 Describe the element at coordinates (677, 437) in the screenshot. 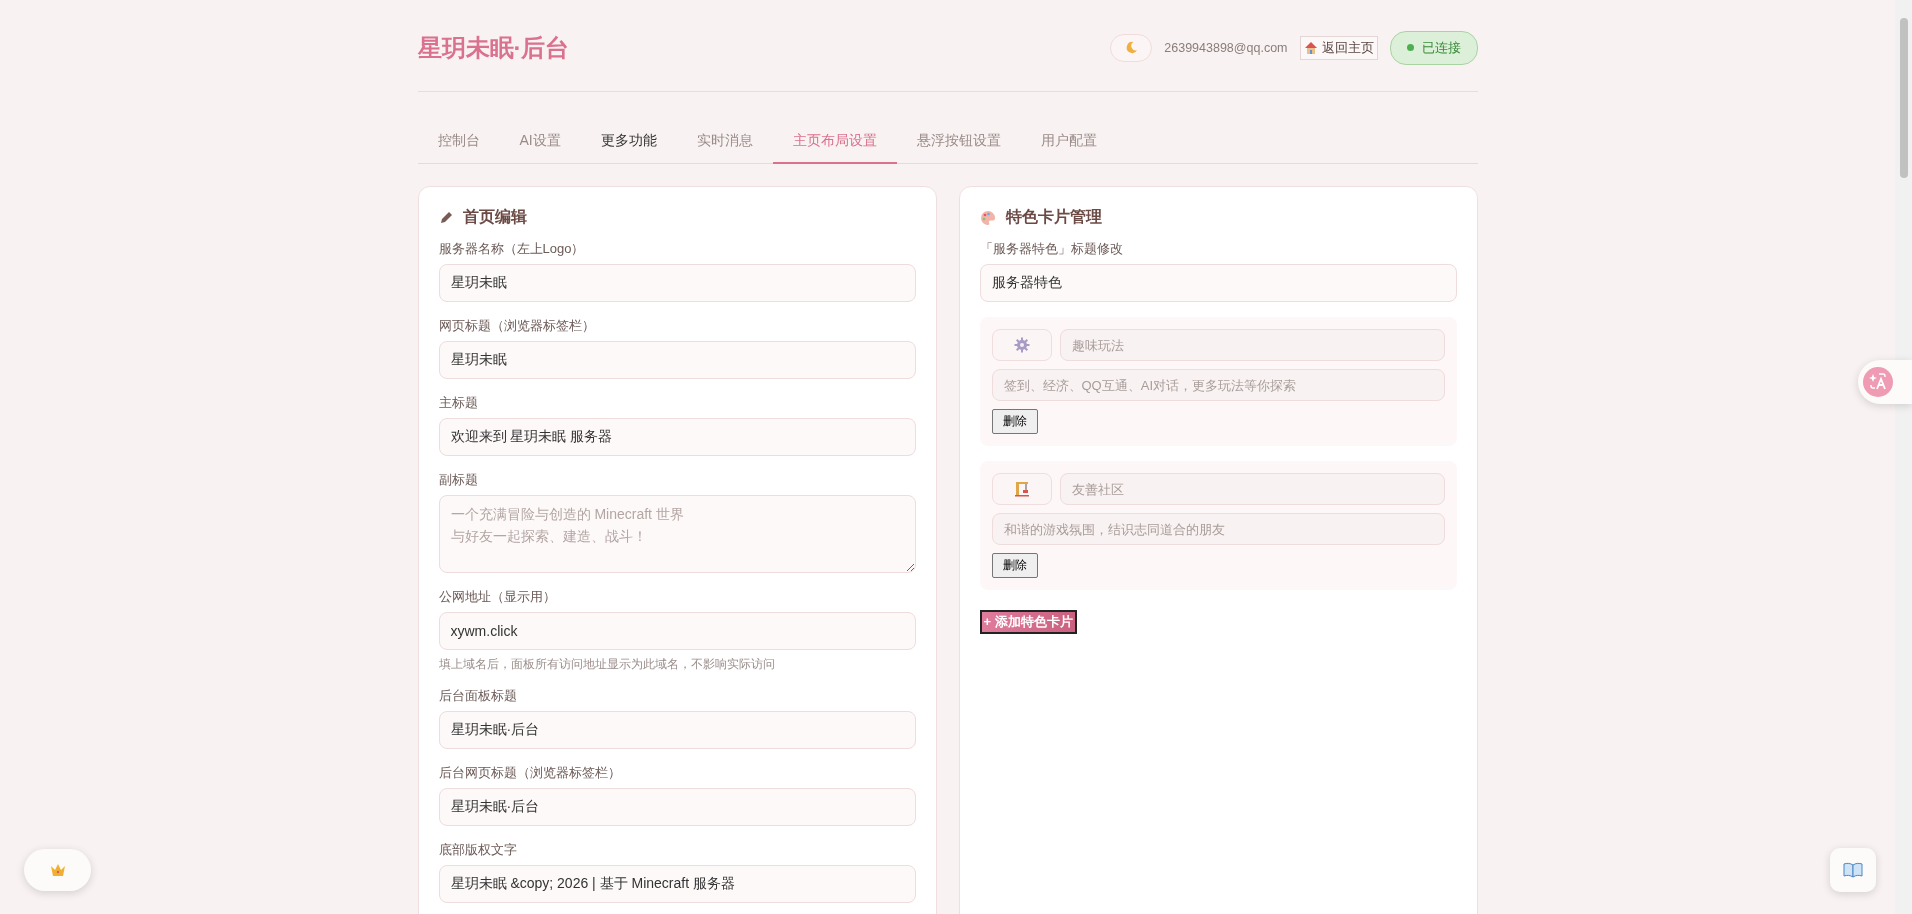

I see `input-field: 欢迎来到 星玥未眠 服务器` at that location.